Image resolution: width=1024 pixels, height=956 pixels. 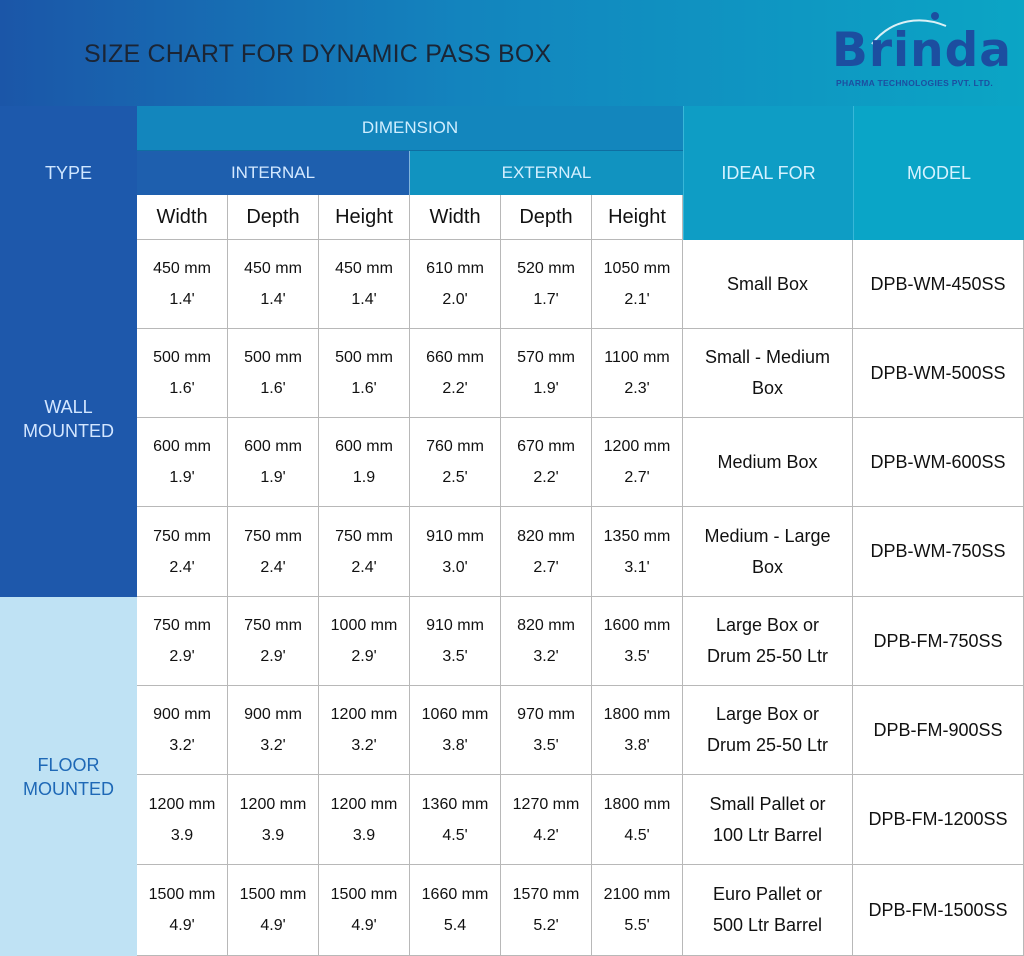 What do you see at coordinates (455, 462) in the screenshot?
I see `external-width-cell: 760 mm 2.5'` at bounding box center [455, 462].